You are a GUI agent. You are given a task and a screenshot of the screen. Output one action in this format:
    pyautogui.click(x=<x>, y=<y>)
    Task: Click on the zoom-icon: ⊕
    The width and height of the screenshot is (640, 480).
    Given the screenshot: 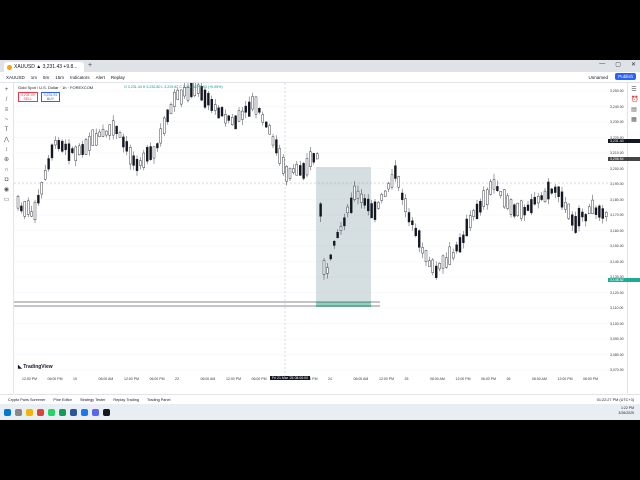 What is the action you would take?
    pyautogui.click(x=7, y=160)
    